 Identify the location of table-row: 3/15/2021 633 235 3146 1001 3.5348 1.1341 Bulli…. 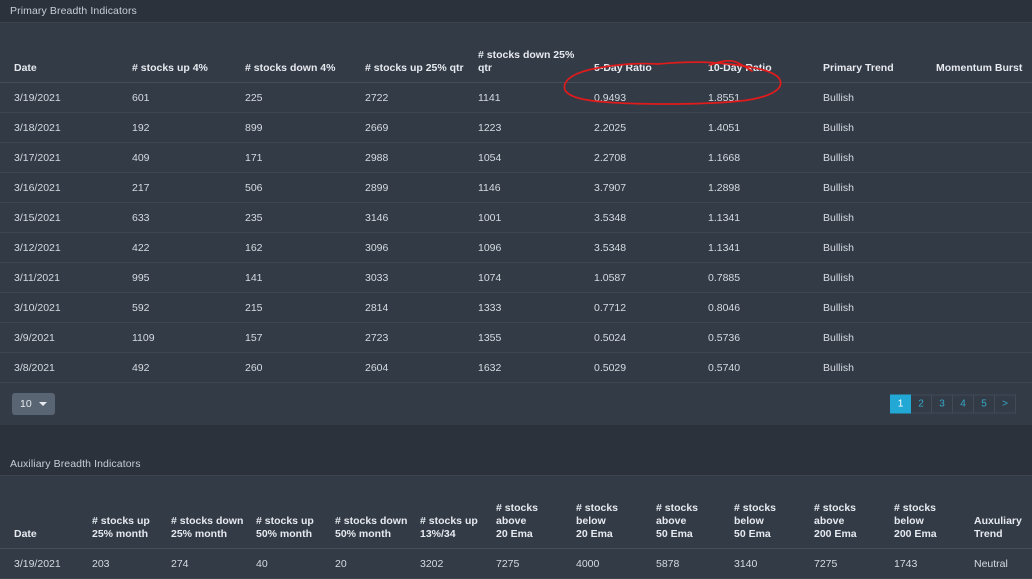
(516, 217).